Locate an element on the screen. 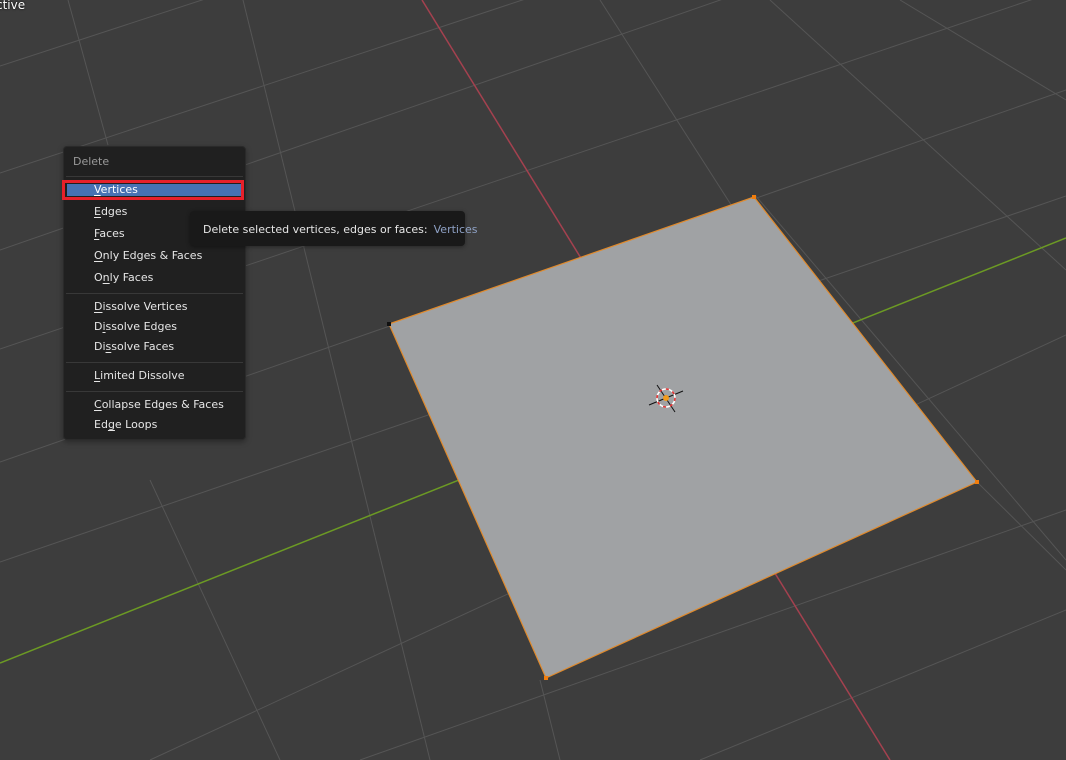 The height and width of the screenshot is (760, 1066). menu-item-dissolve-vertices: Dissolve Vertices is located at coordinates (140, 306).